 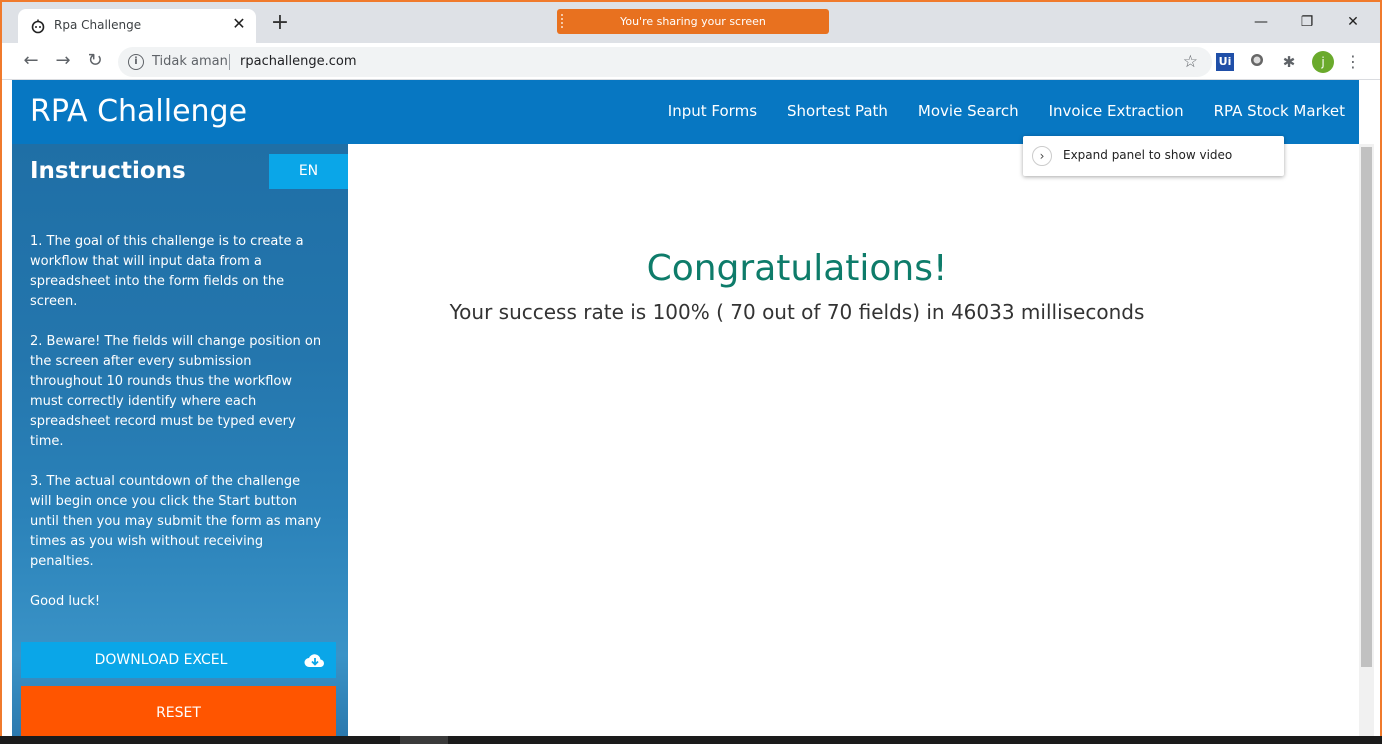 What do you see at coordinates (1190, 62) in the screenshot?
I see `bookmark-star-icon: ☆` at bounding box center [1190, 62].